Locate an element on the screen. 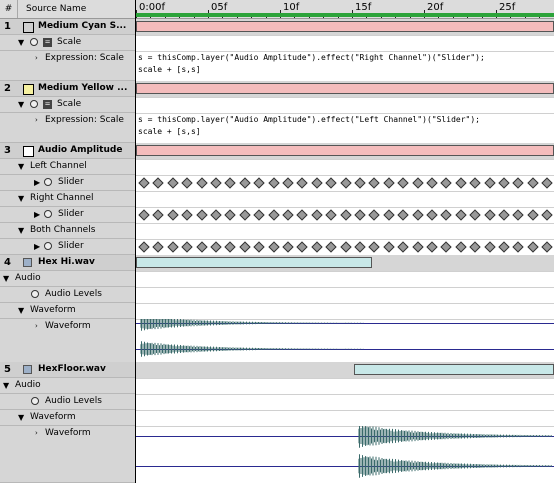  current-time-indicator is located at coordinates (135, 241).